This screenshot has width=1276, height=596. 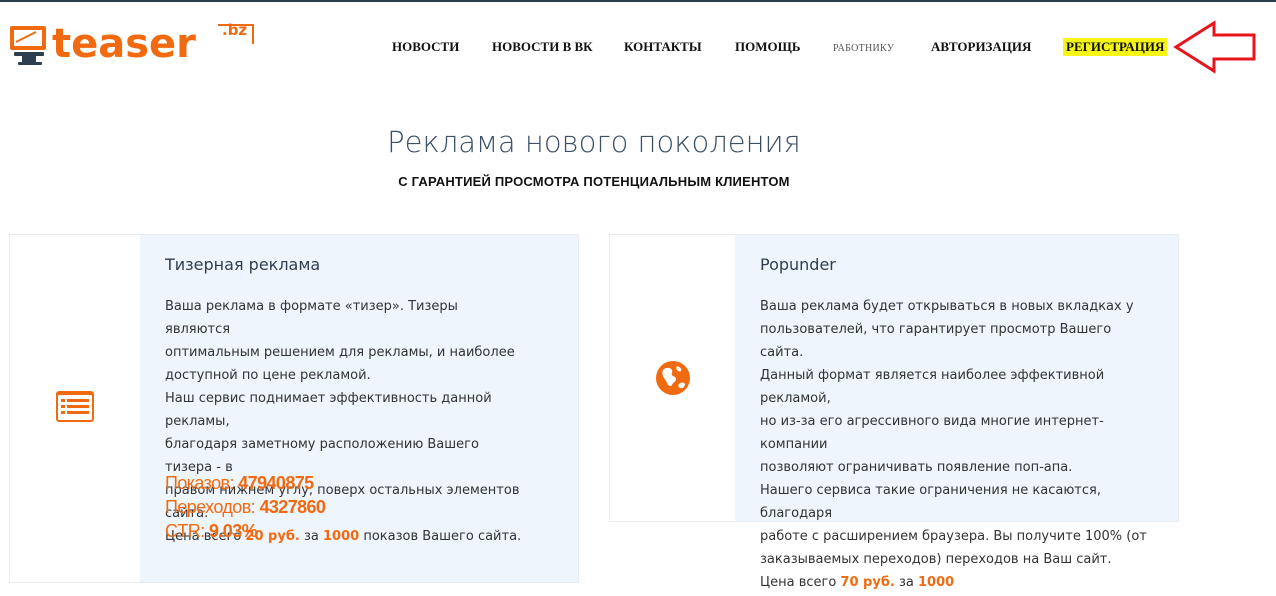 I want to click on nav-contacts: КОНТАКТЫ, so click(x=663, y=47).